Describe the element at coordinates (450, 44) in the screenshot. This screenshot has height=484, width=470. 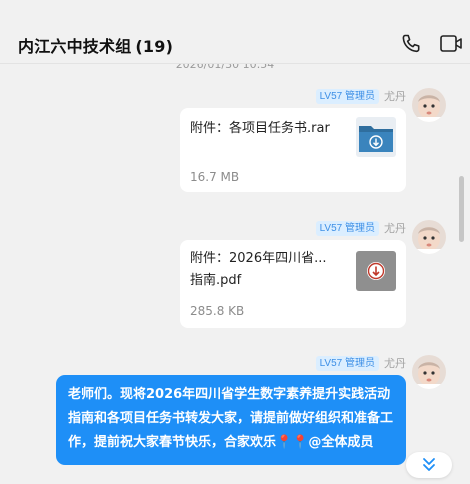
I see `video-call-icon` at that location.